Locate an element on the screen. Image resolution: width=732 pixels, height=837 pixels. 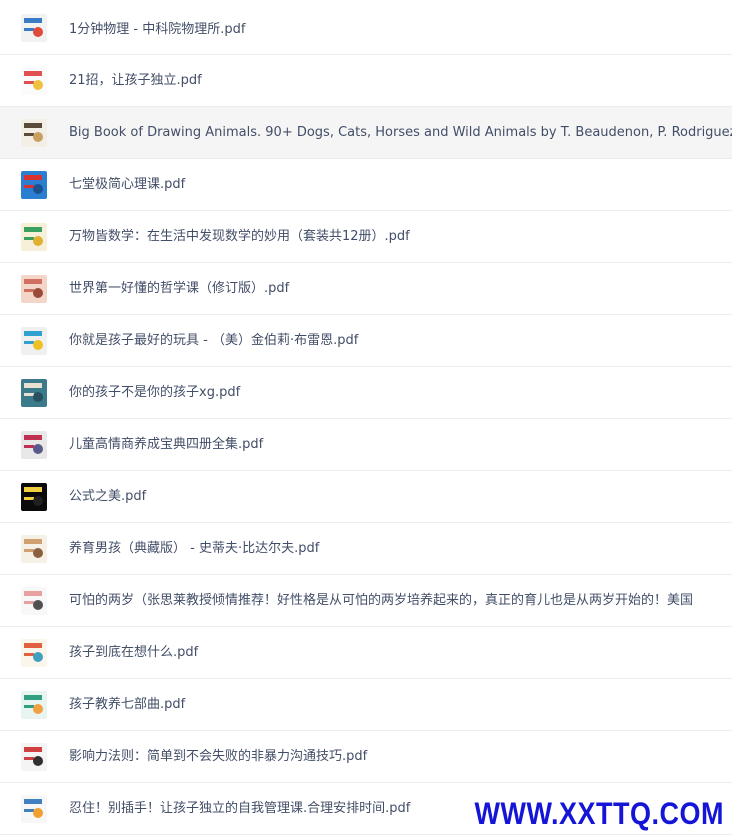
file-row: 养育男孩（典藏版） - 史蒂夫·比达尔夫.pdf is located at coordinates (366, 549).